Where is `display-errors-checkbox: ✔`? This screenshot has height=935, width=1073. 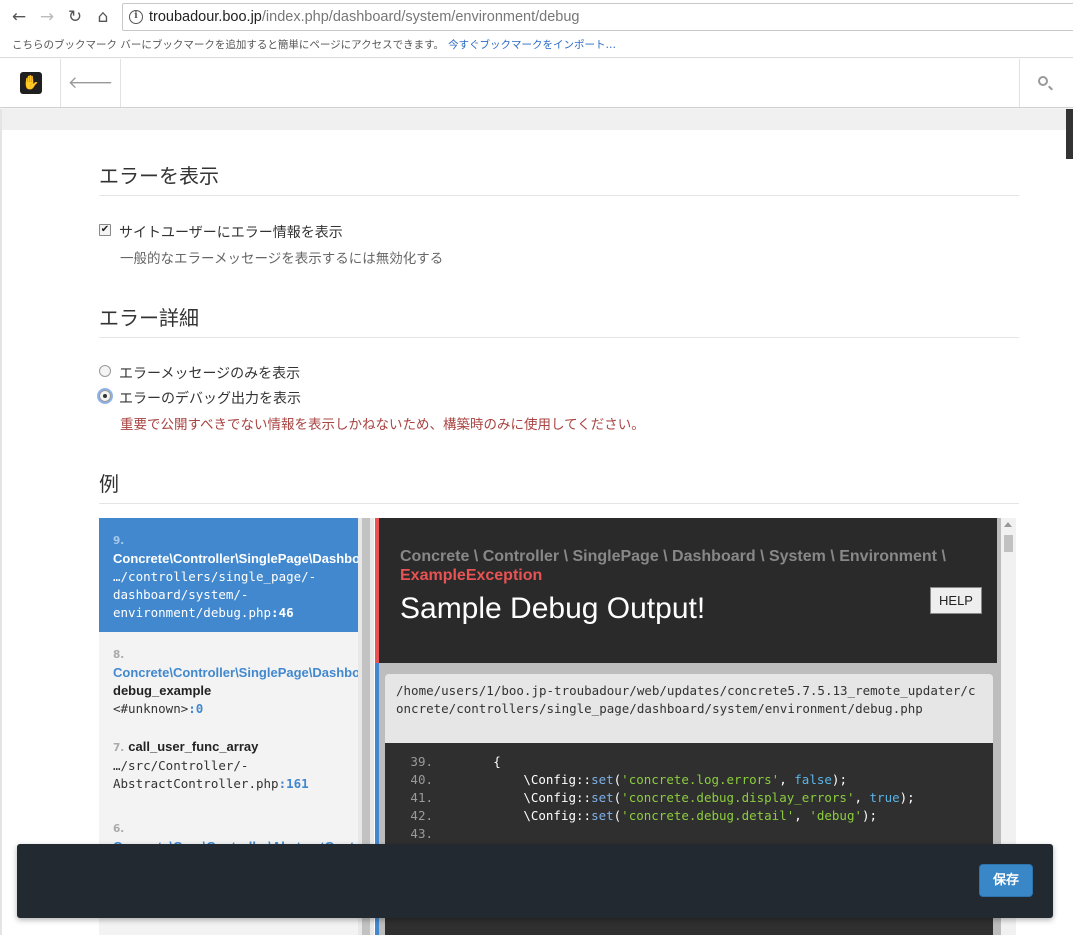 display-errors-checkbox: ✔ is located at coordinates (105, 230).